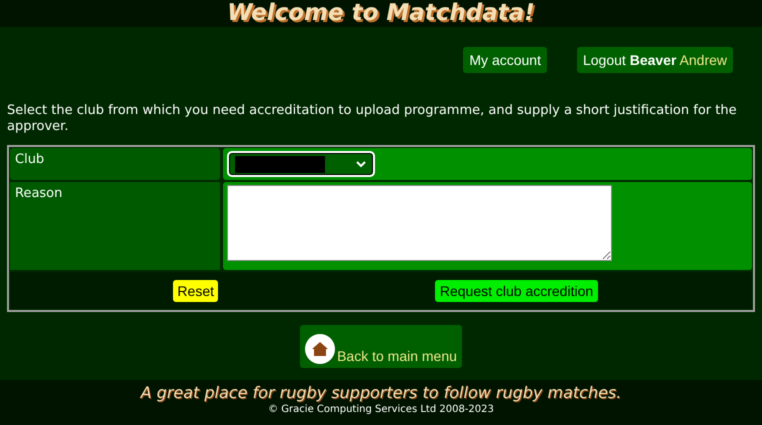 The height and width of the screenshot is (425, 762). Describe the element at coordinates (301, 164) in the screenshot. I see `club-select` at that location.